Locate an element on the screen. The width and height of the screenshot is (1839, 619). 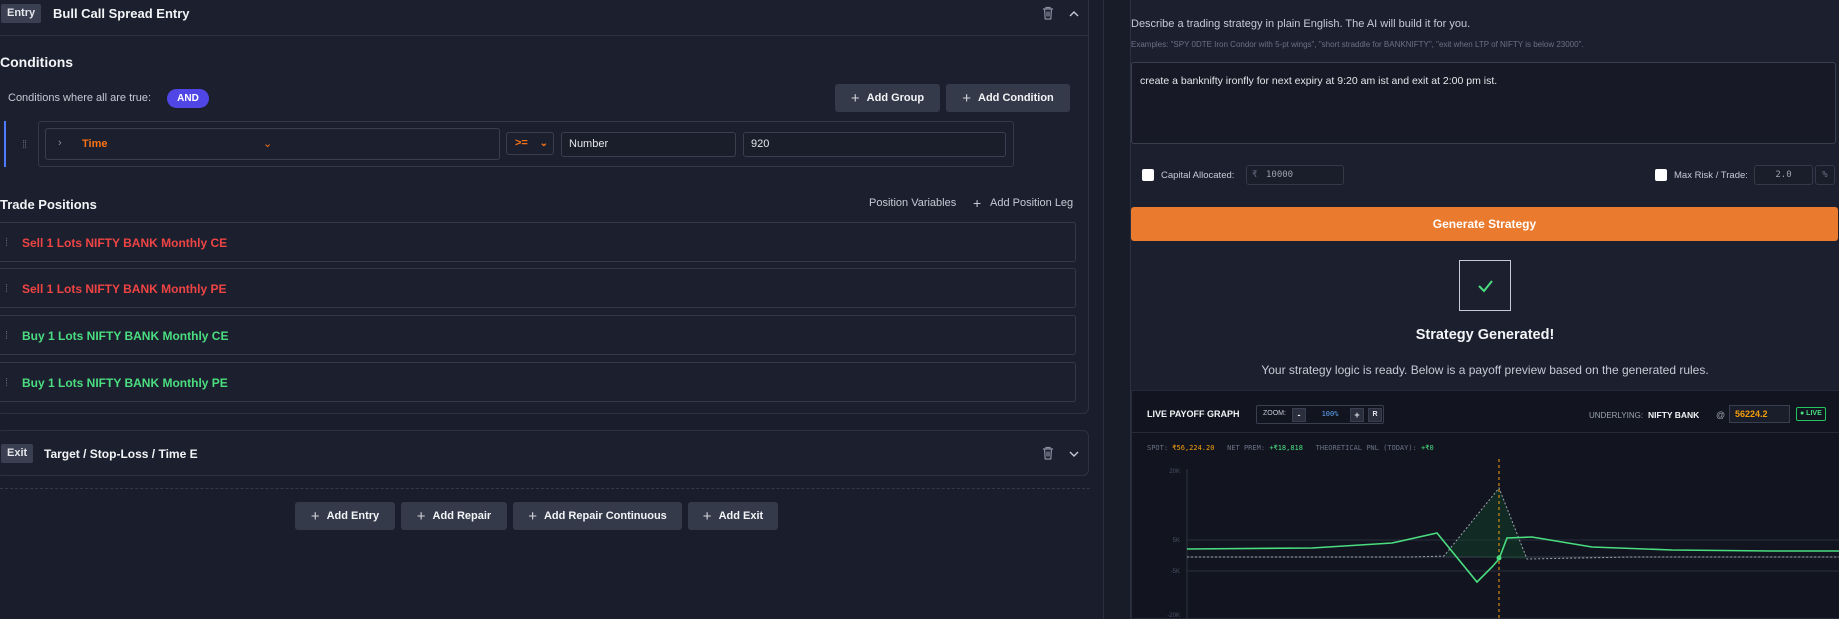
zoom-in-button: + is located at coordinates (1357, 415).